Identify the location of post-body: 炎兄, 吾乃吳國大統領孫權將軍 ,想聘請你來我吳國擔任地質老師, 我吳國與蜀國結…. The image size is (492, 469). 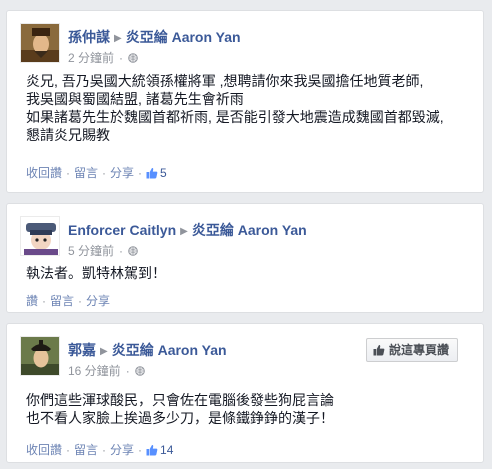
(235, 108).